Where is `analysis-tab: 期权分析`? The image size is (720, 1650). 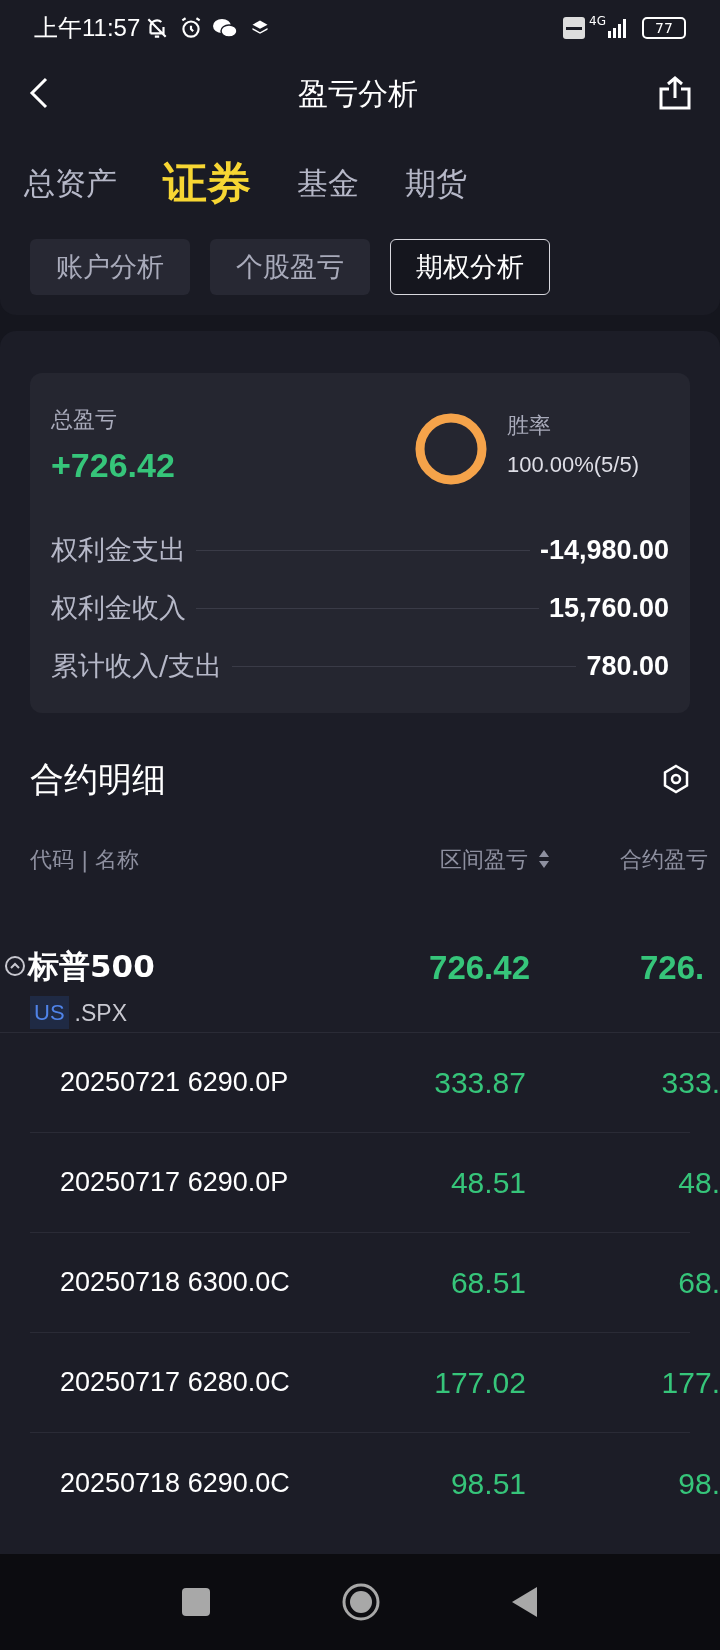
analysis-tab: 期权分析 is located at coordinates (470, 267).